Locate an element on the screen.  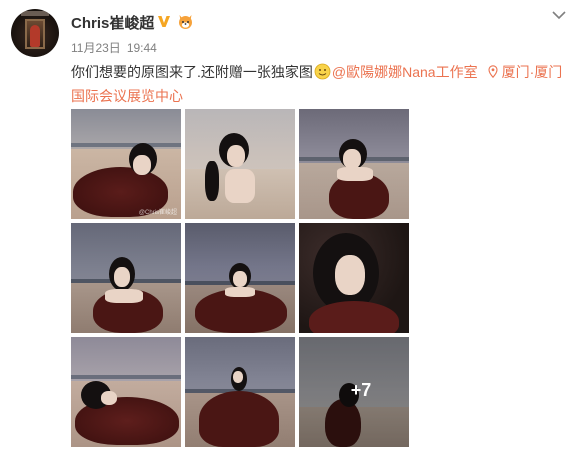
avatar is located at coordinates (35, 33).